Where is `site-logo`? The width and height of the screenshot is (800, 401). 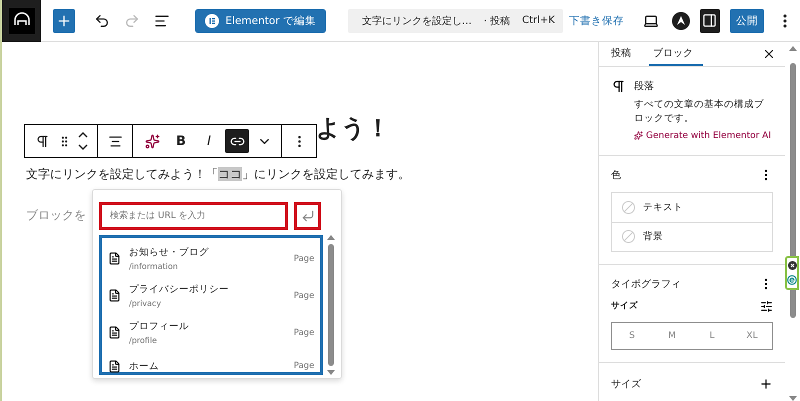
site-logo is located at coordinates (22, 21).